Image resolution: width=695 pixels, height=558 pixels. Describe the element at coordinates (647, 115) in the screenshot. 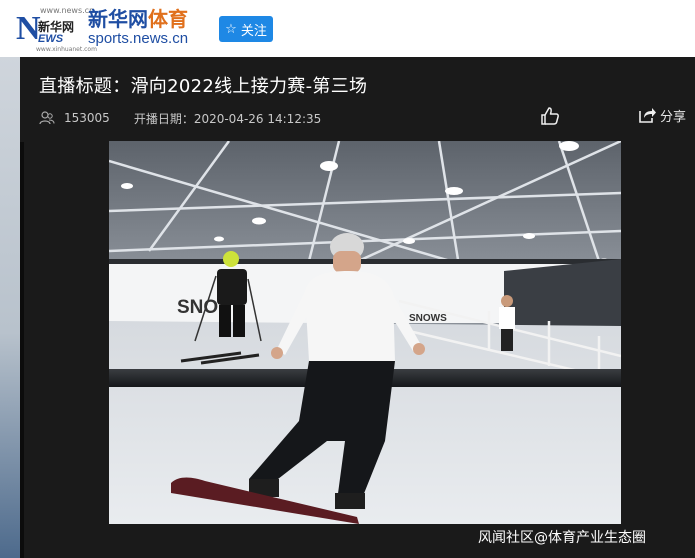

I see `share-icon` at that location.